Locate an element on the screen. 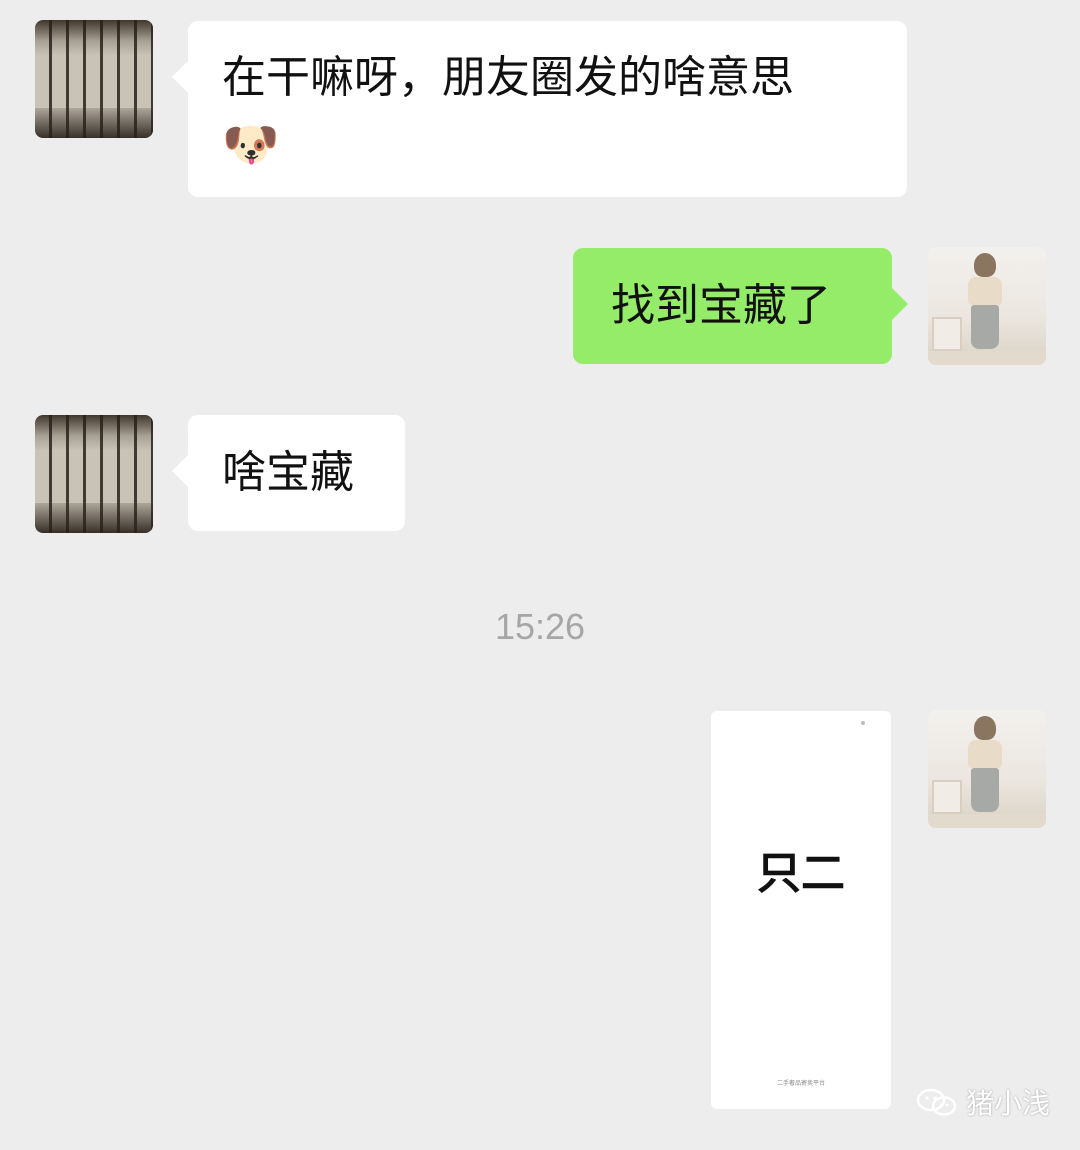 Image resolution: width=1080 pixels, height=1150 pixels. image-footer-text: 二手奢品寄卖平台 is located at coordinates (800, 1083).